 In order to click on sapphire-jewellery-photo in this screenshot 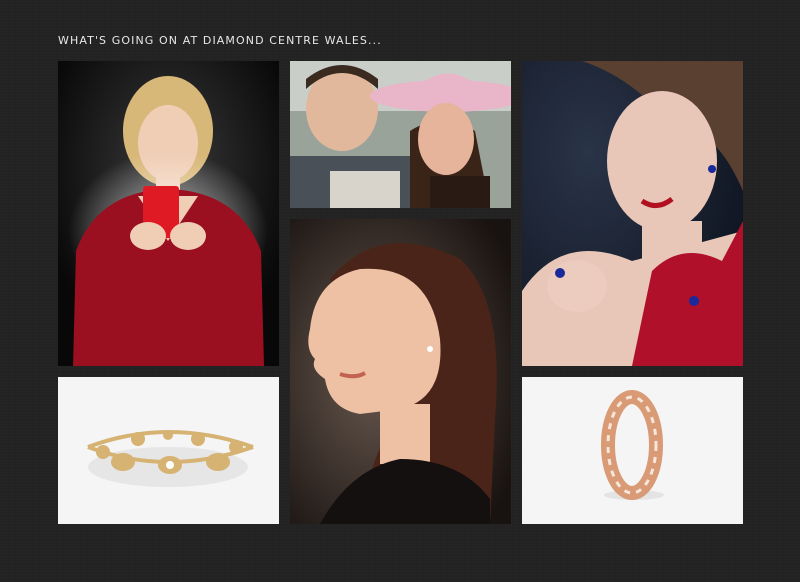, I will do `click(632, 213)`.